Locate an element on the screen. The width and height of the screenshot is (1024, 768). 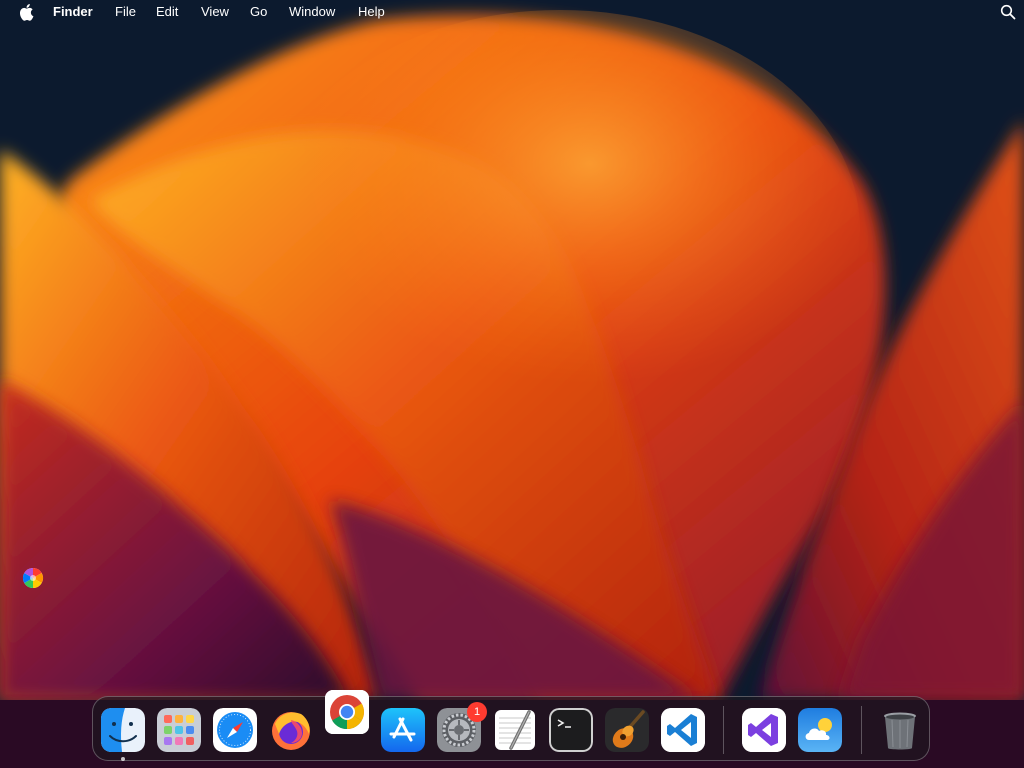
dock-vscode is located at coordinates (683, 730).